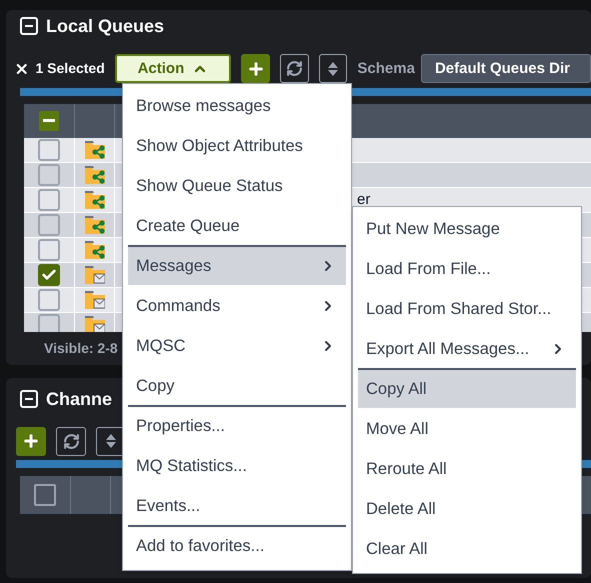  What do you see at coordinates (81, 348) in the screenshot?
I see `status-text: Visible: 2-8` at bounding box center [81, 348].